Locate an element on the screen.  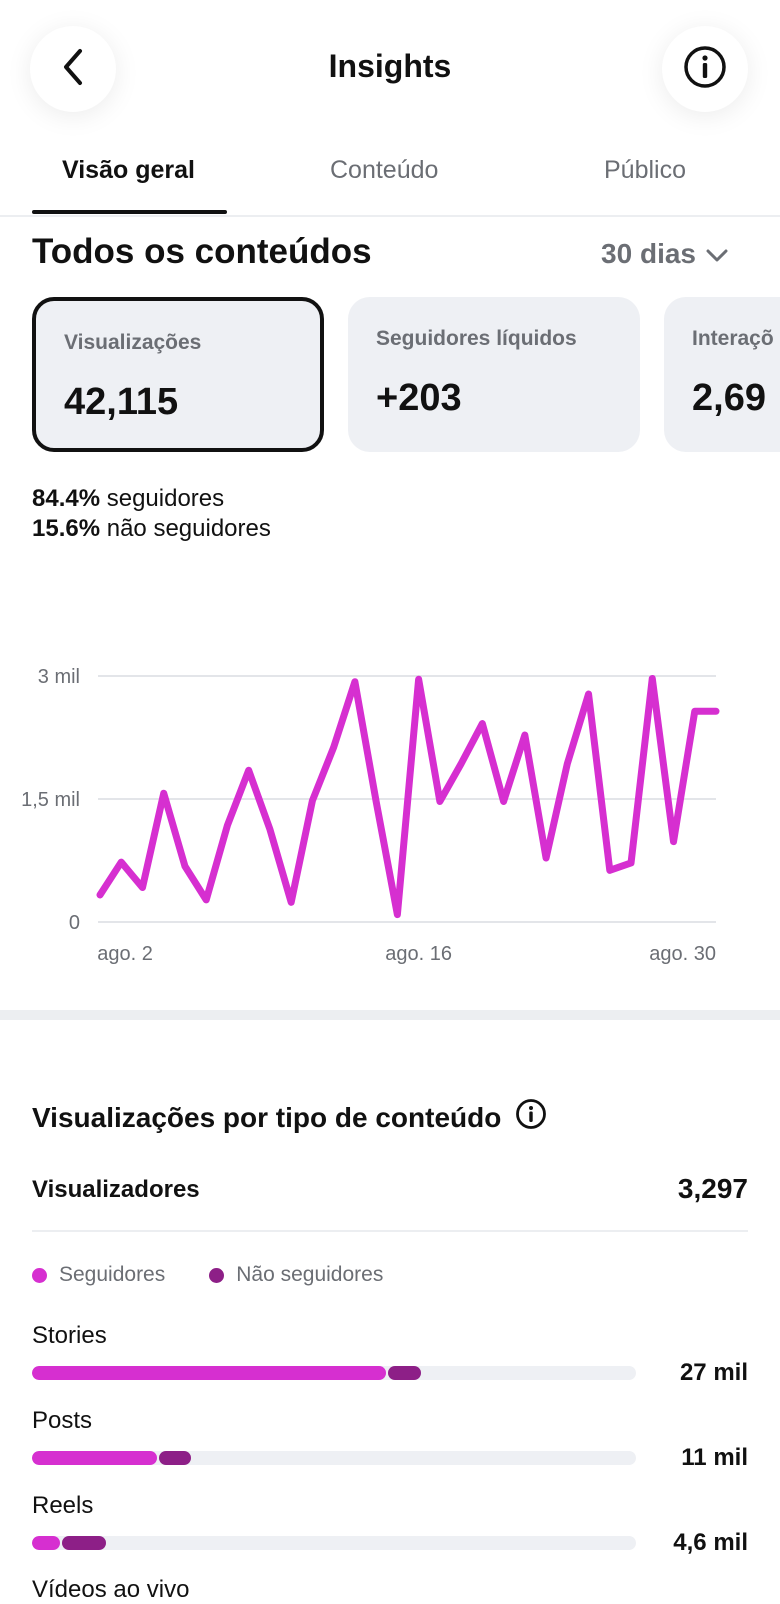
legend-label-nonfollowers: Não seguidores is located at coordinates (310, 1274).